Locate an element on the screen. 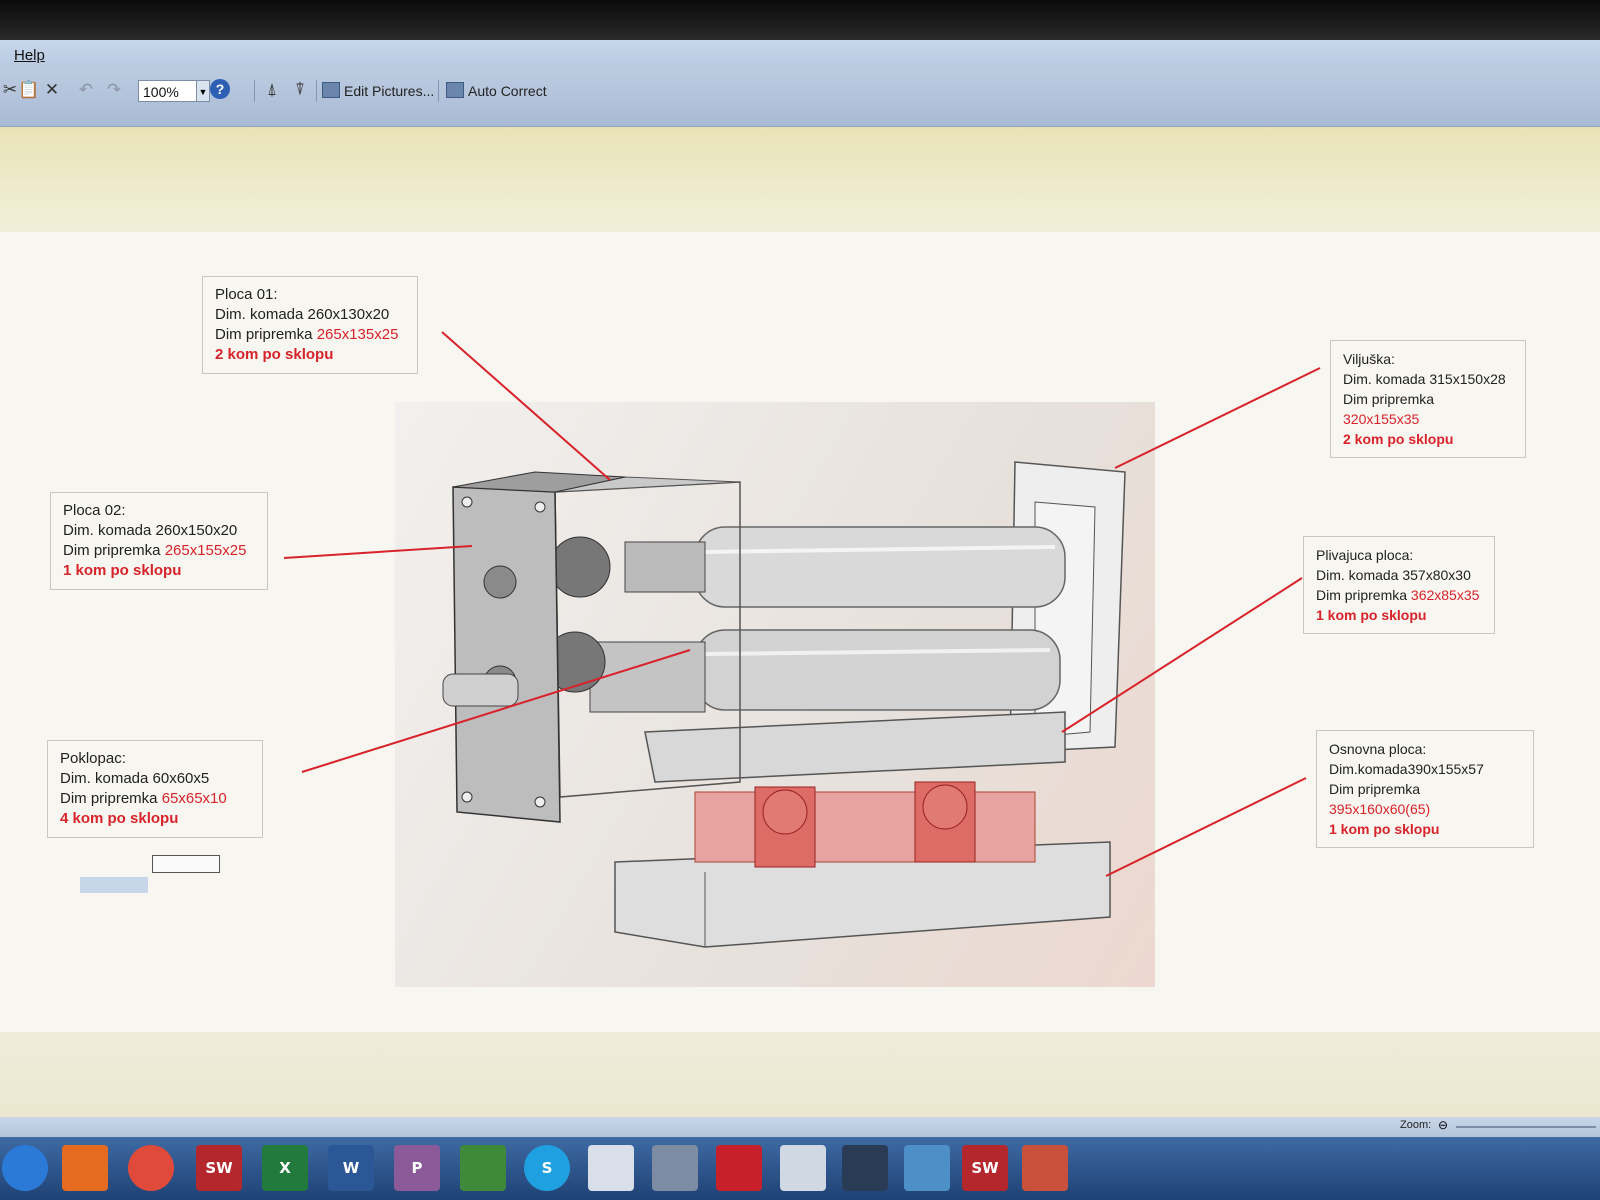  word-label: W is located at coordinates (351, 1168).